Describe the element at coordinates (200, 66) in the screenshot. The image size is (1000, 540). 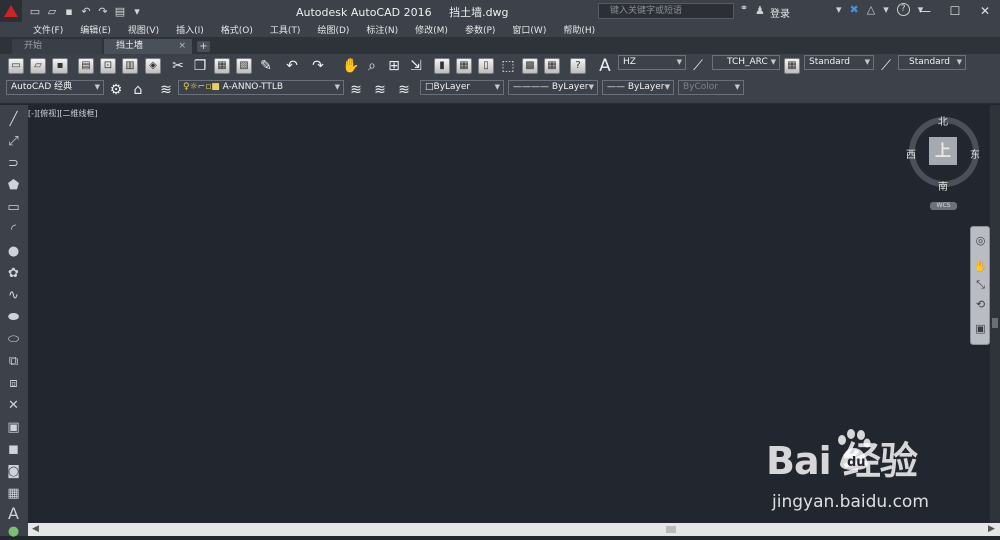
I see `copy-clip-icon: ❐` at that location.